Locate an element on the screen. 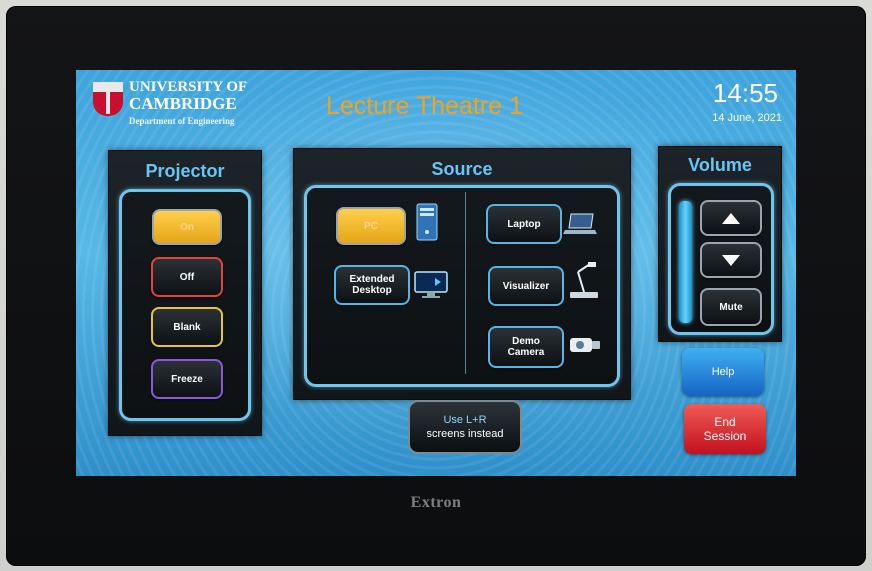 The width and height of the screenshot is (872, 571). camera-icon is located at coordinates (585, 345).